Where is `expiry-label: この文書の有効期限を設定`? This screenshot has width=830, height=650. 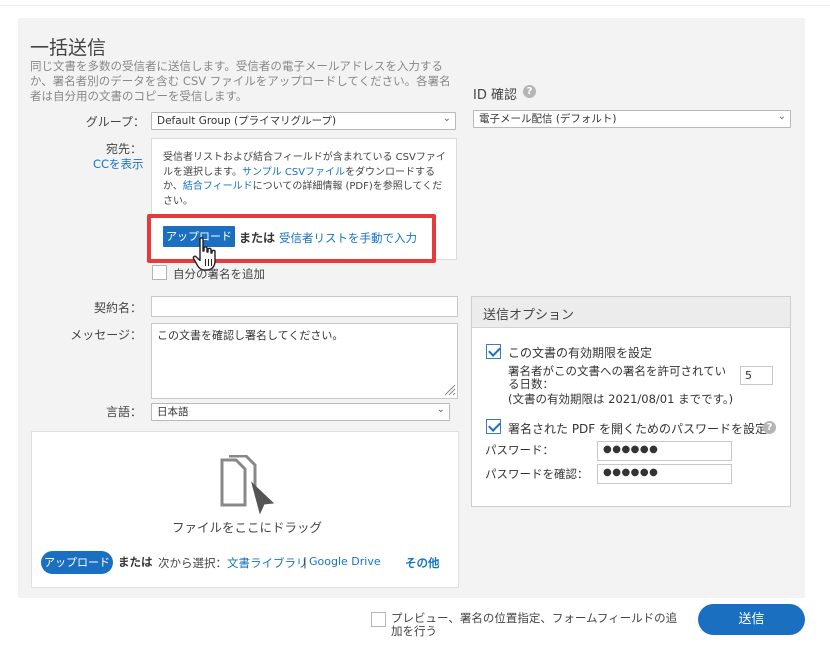 expiry-label: この文書の有効期限を設定 is located at coordinates (580, 353).